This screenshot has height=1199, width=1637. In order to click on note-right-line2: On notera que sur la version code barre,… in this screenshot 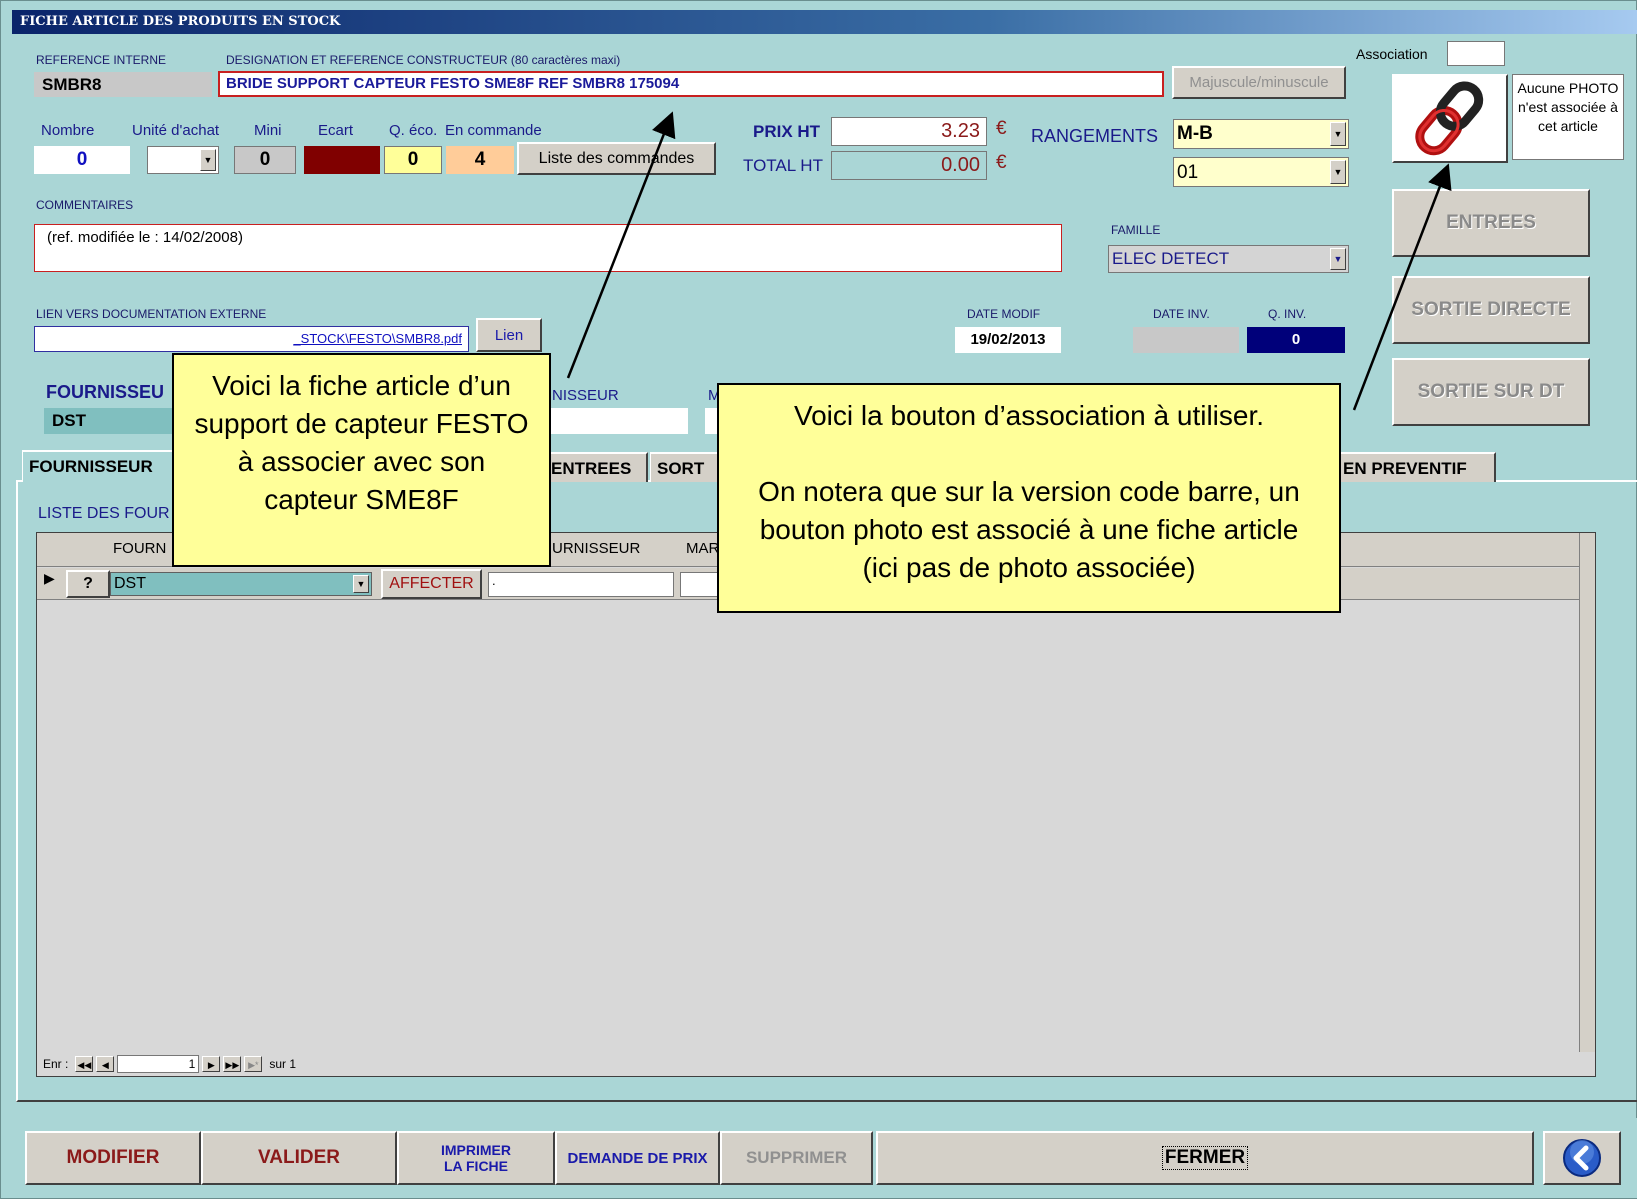, I will do `click(1029, 529)`.